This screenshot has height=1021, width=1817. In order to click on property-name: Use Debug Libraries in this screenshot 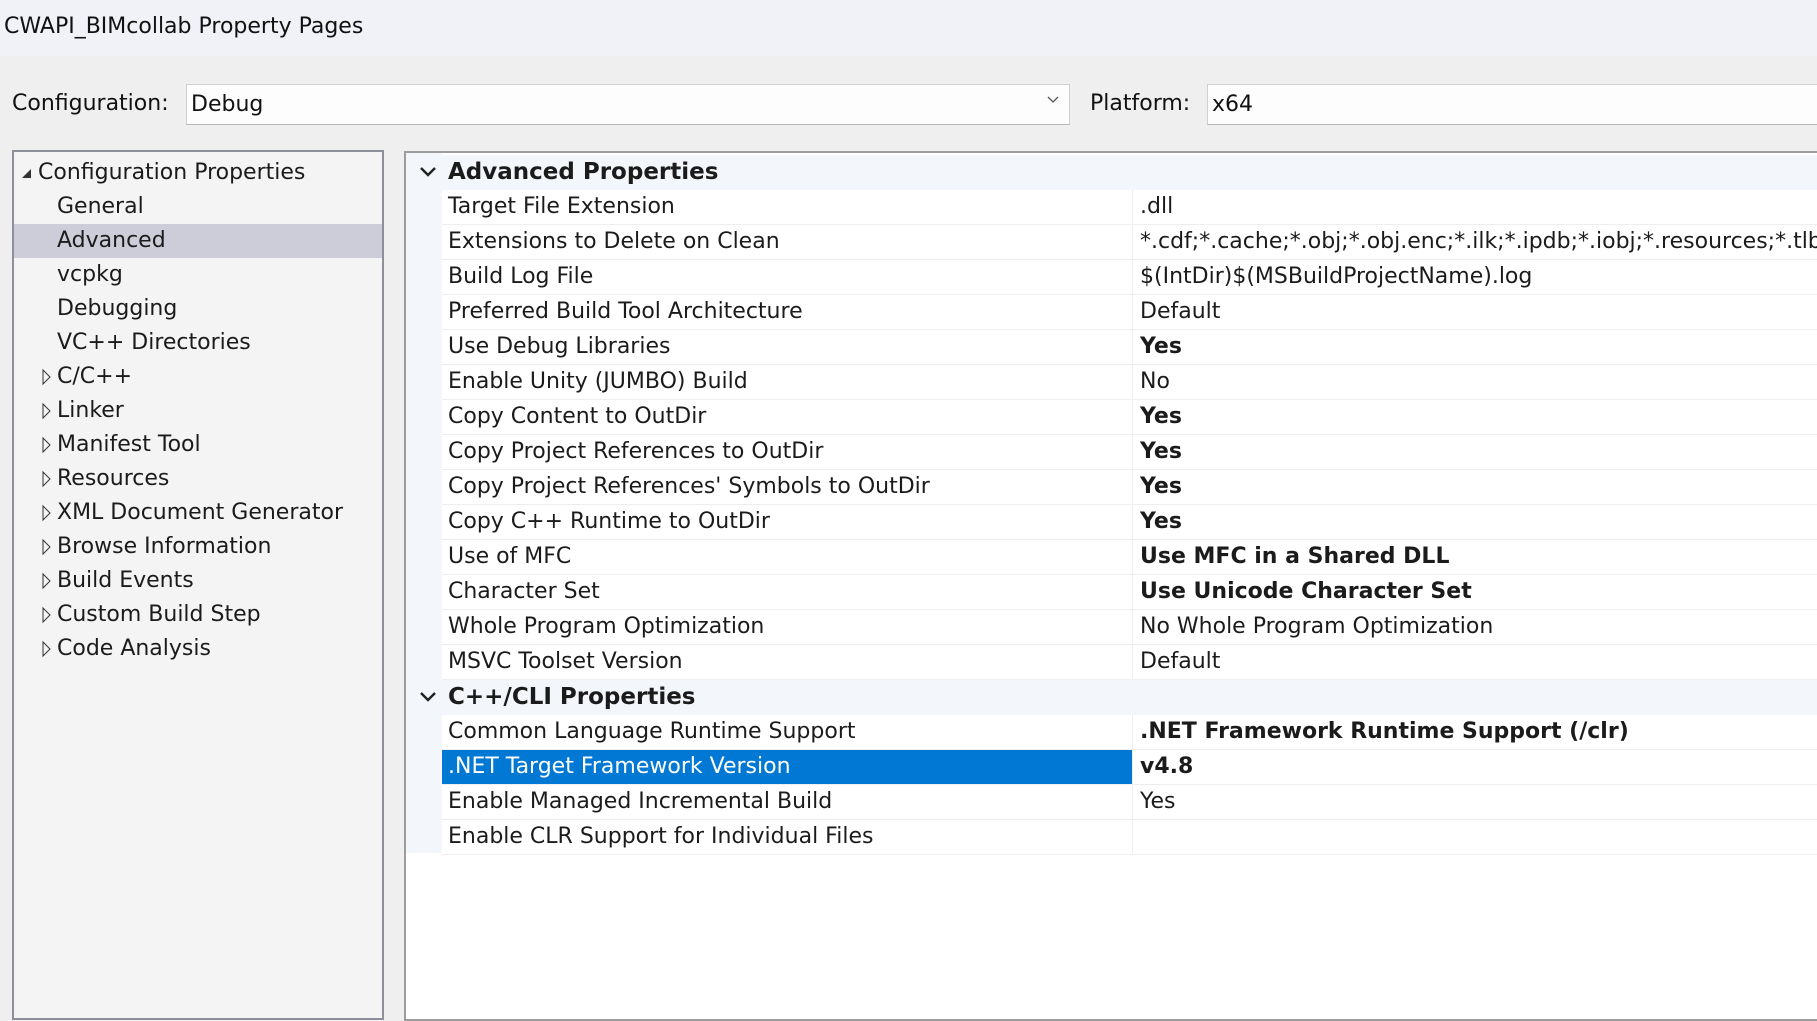, I will do `click(787, 347)`.